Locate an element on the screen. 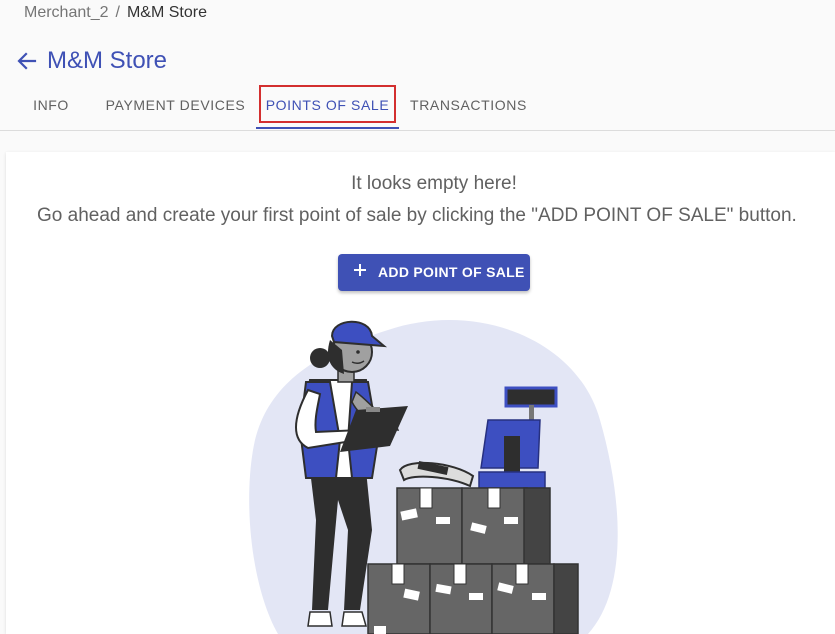 Image resolution: width=835 pixels, height=634 pixels. tab-points-of-sale: POINTS OF SALE is located at coordinates (327, 106).